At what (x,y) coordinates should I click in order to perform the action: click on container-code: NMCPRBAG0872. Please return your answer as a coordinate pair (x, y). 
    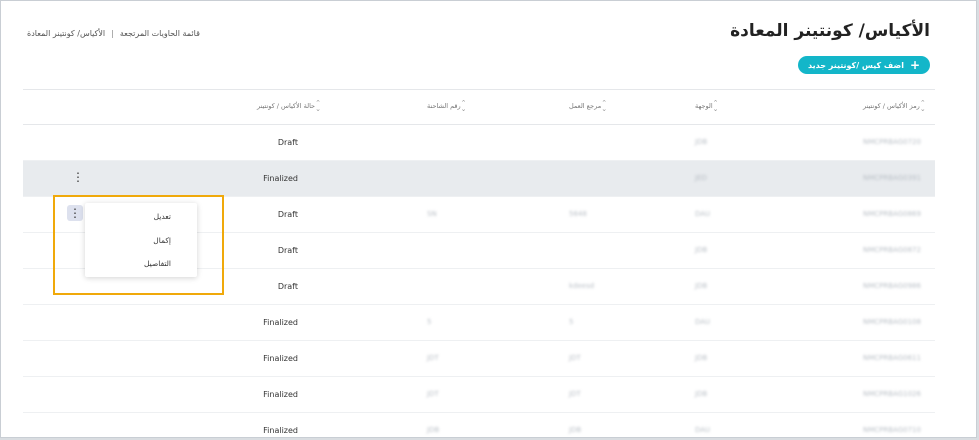
    Looking at the image, I should click on (892, 250).